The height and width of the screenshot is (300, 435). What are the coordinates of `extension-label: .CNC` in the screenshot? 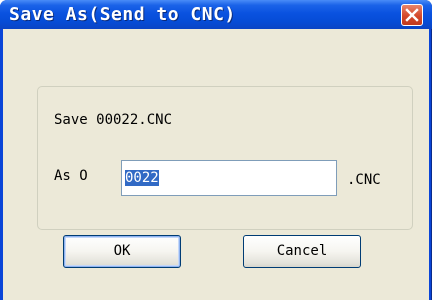 It's located at (364, 180).